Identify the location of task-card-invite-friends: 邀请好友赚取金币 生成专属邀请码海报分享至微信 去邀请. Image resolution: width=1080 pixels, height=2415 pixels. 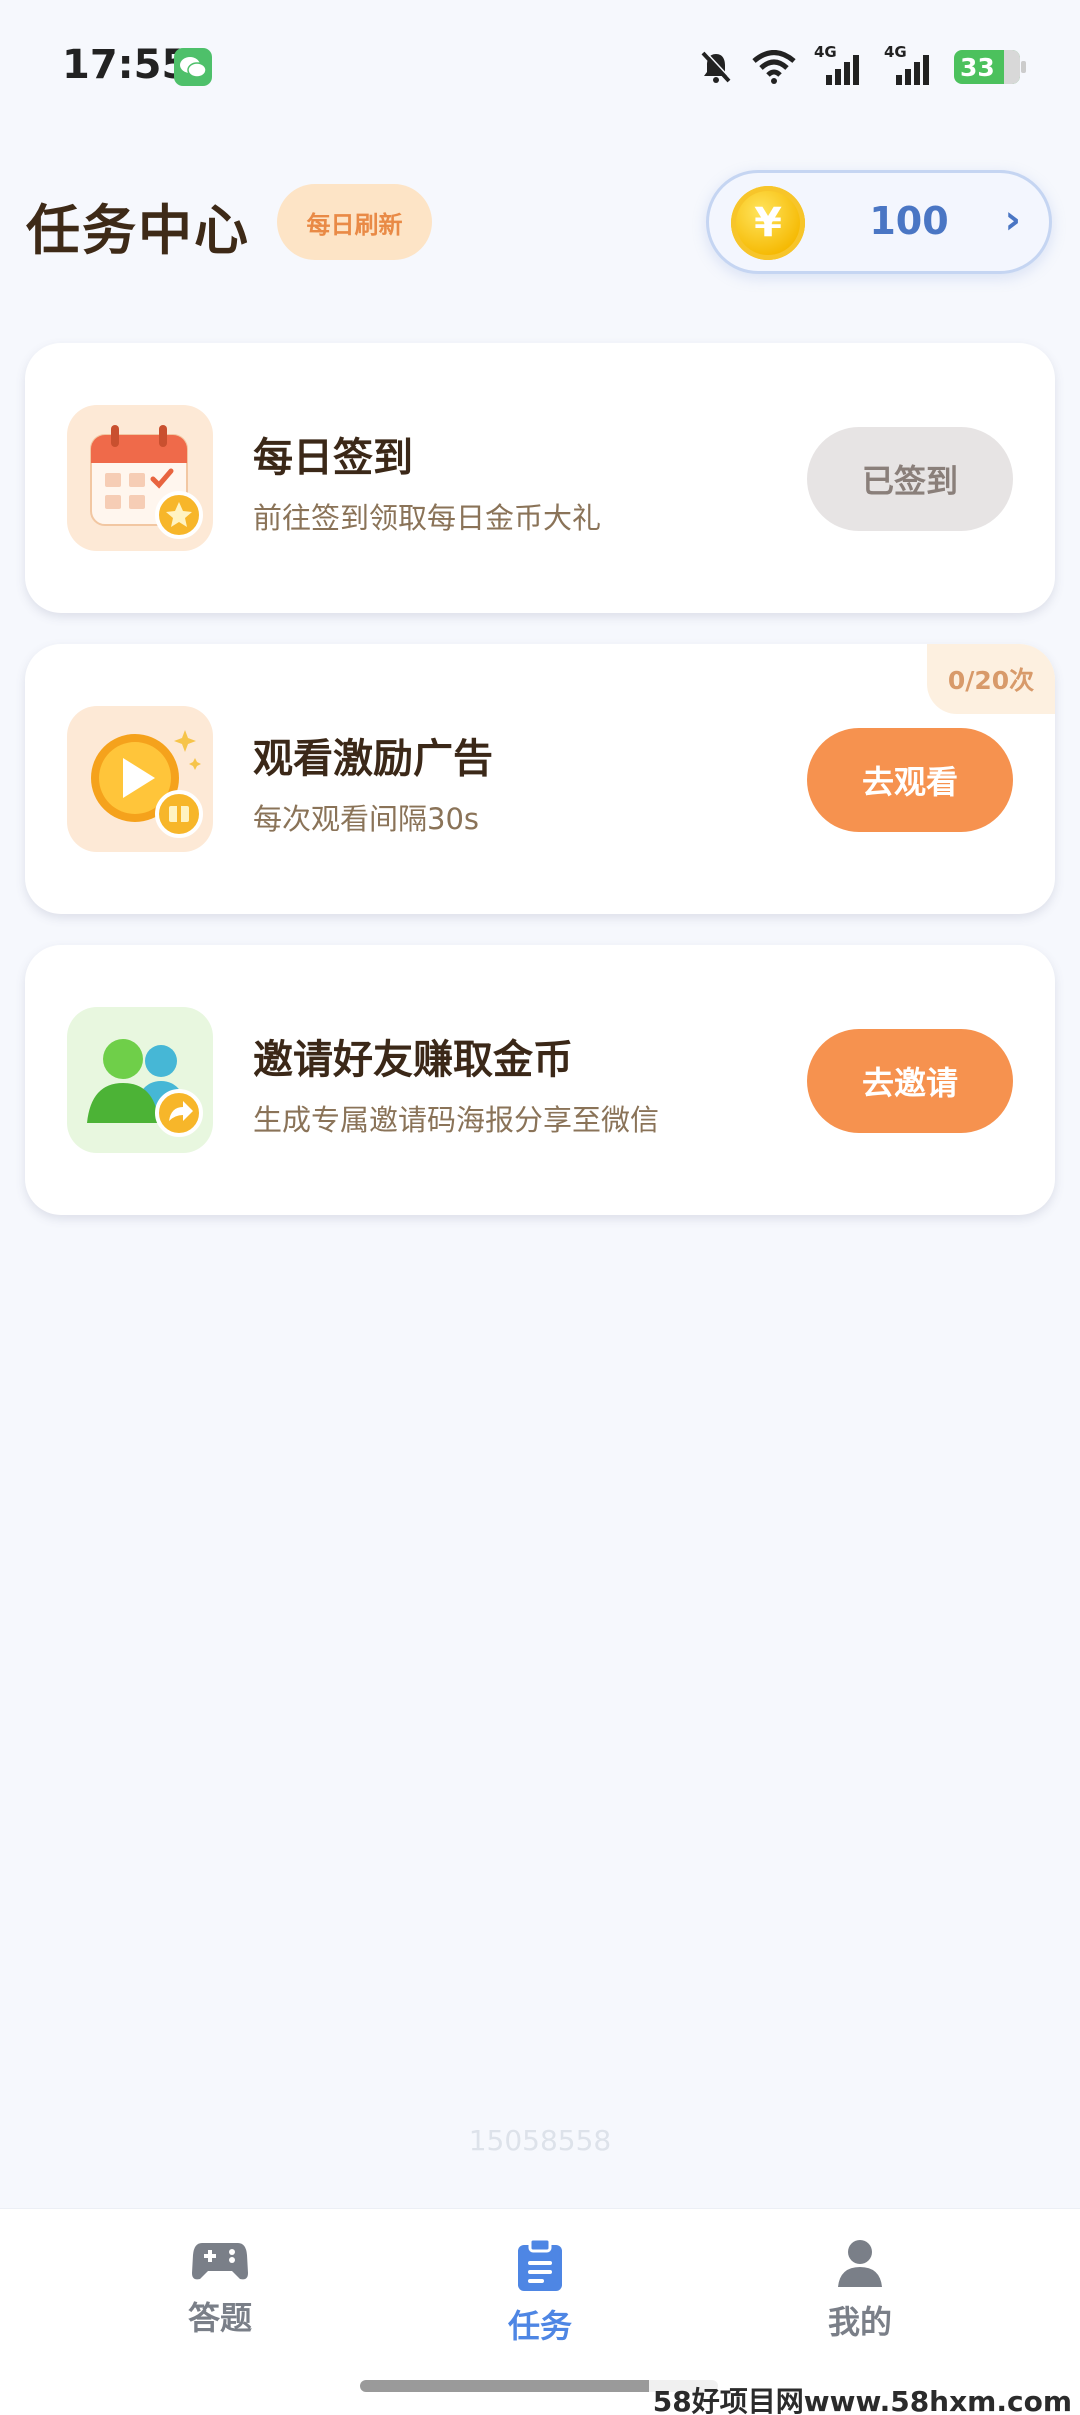
(540, 1080).